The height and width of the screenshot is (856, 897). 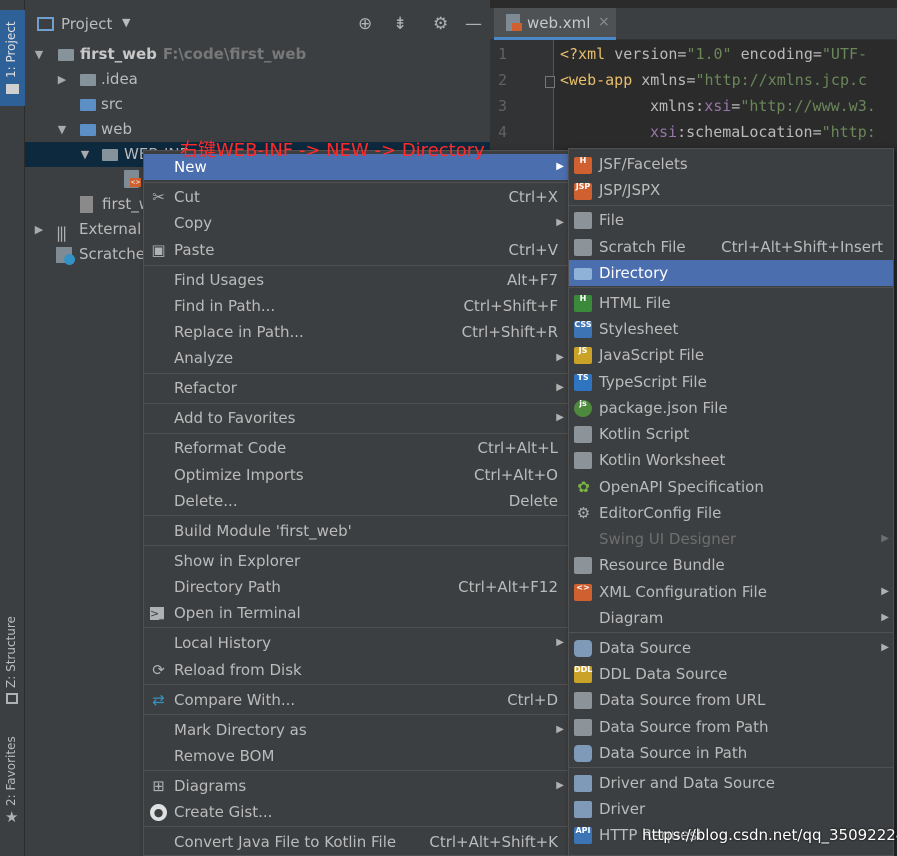 I want to click on submenu-item-package-json: js package.json File, so click(x=731, y=408).